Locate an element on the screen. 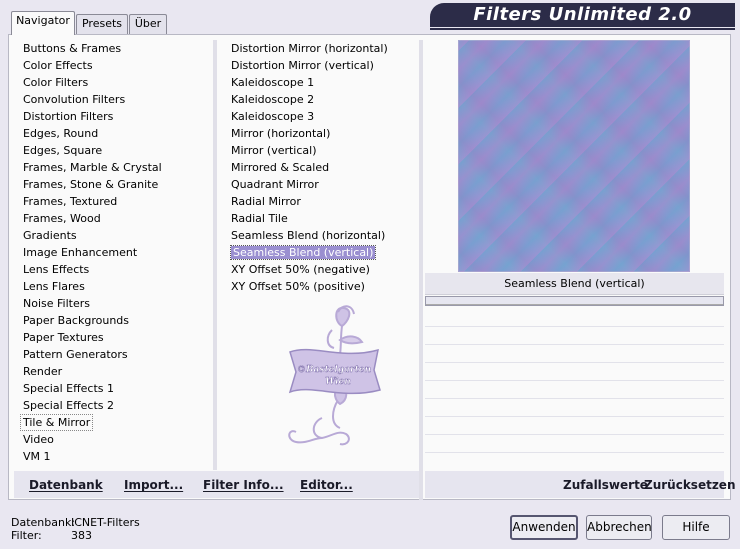  category-item: Render is located at coordinates (115, 371).